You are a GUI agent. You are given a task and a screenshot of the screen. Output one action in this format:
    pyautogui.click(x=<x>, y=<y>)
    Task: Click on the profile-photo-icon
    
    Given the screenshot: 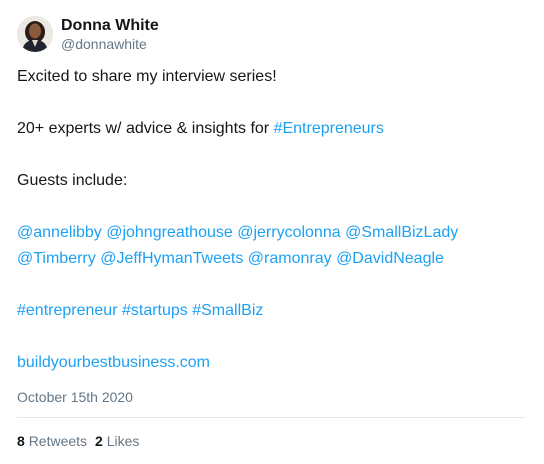 What is the action you would take?
    pyautogui.click(x=35, y=34)
    